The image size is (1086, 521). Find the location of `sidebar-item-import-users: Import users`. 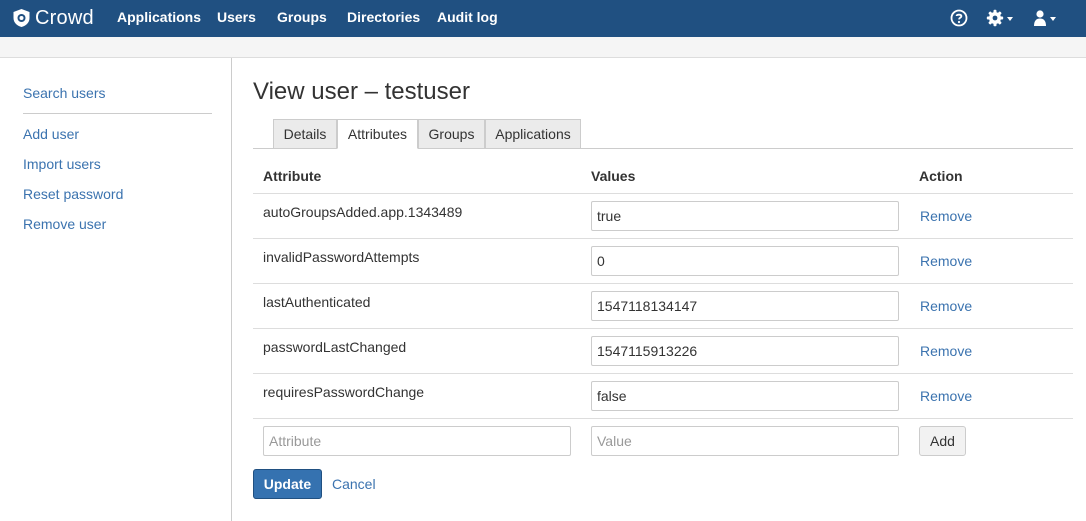

sidebar-item-import-users: Import users is located at coordinates (62, 164).